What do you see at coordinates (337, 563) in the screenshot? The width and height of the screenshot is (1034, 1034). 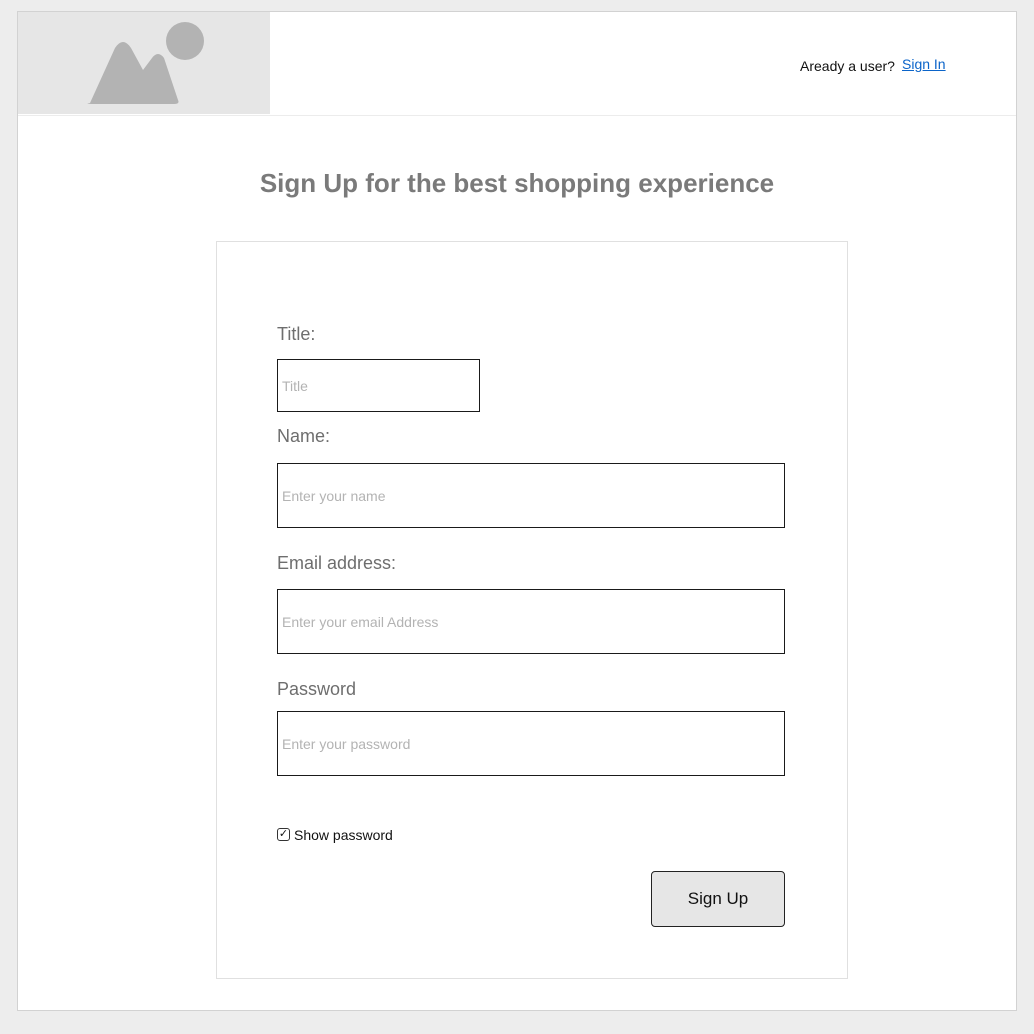 I see `email-label: Email address:` at bounding box center [337, 563].